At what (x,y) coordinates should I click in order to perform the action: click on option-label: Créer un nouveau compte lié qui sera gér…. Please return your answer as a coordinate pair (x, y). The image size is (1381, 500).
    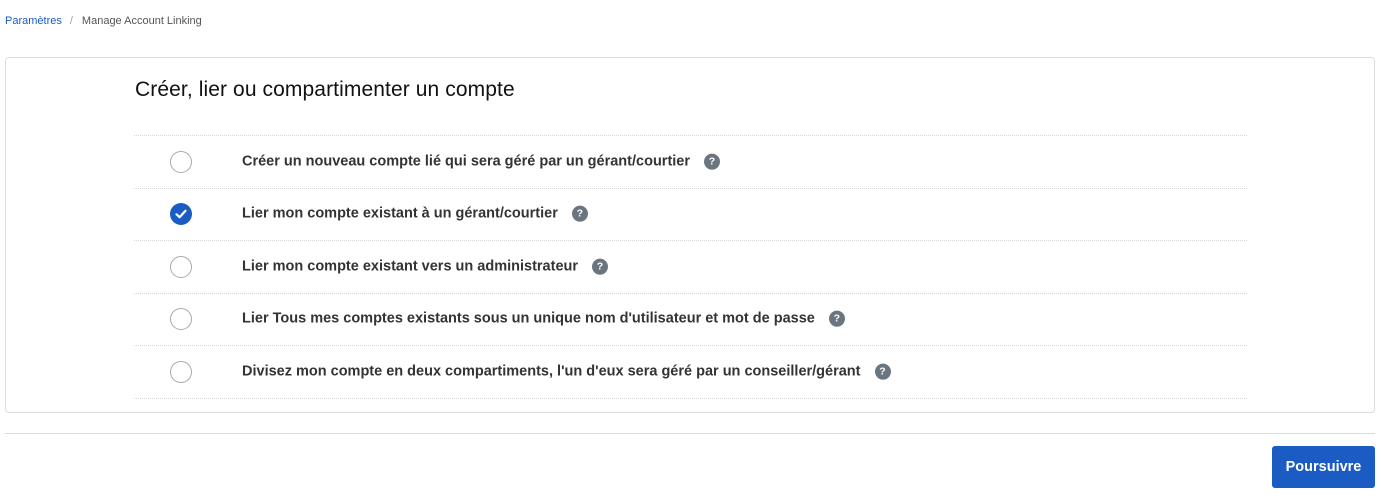
    Looking at the image, I should click on (466, 161).